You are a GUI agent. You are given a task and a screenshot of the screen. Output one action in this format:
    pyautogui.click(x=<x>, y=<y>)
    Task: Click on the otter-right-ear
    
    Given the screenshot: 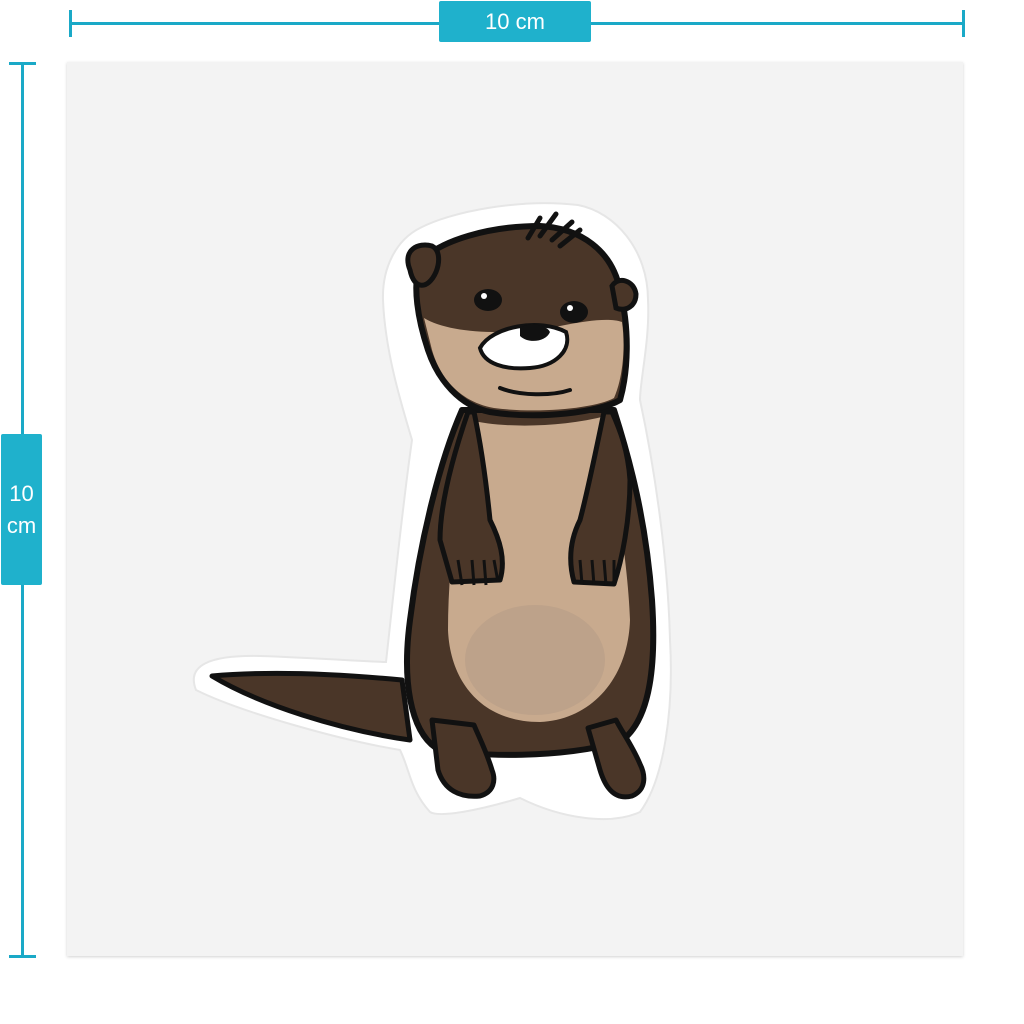 What is the action you would take?
    pyautogui.click(x=624, y=294)
    